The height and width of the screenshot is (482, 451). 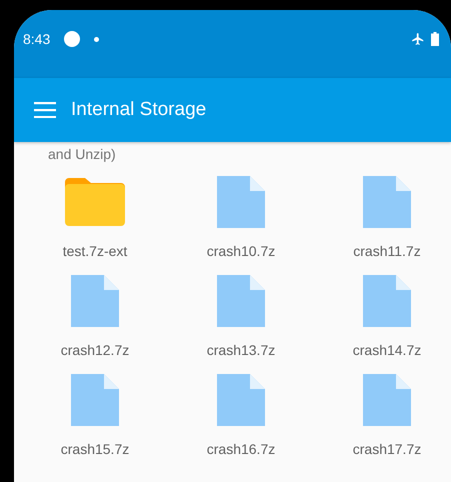 What do you see at coordinates (36, 39) in the screenshot?
I see `clock: 8:43` at bounding box center [36, 39].